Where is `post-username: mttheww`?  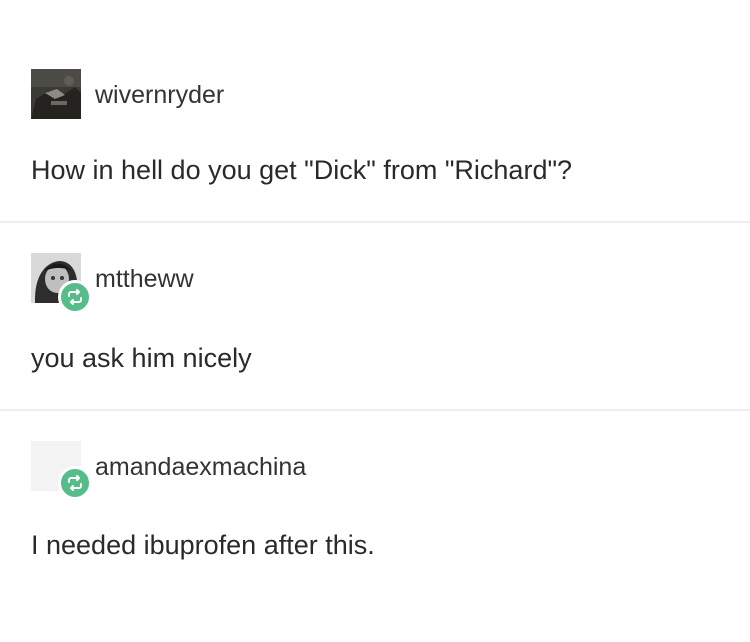 post-username: mttheww is located at coordinates (144, 279).